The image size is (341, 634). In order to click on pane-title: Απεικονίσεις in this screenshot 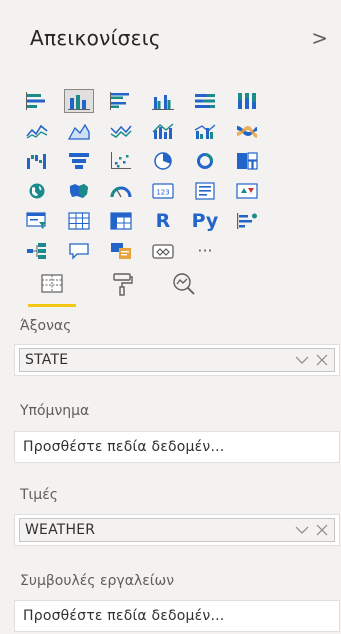, I will do `click(95, 38)`.